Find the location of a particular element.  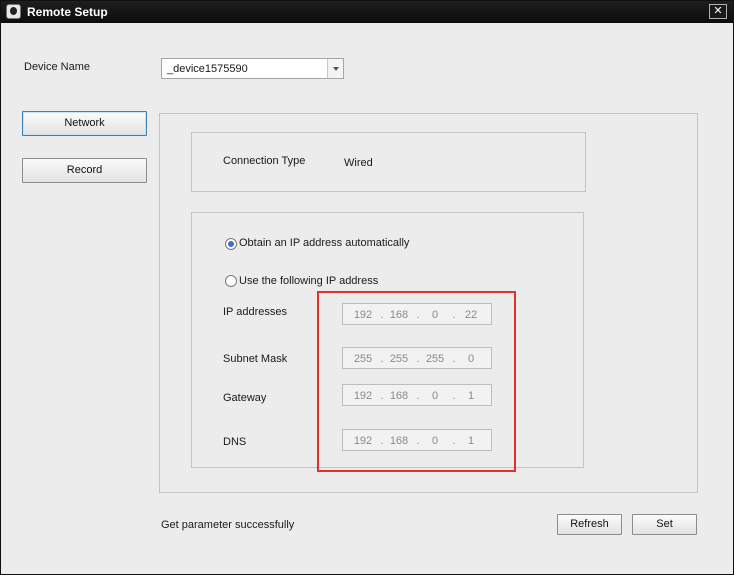

close-button: ✕ is located at coordinates (718, 11).